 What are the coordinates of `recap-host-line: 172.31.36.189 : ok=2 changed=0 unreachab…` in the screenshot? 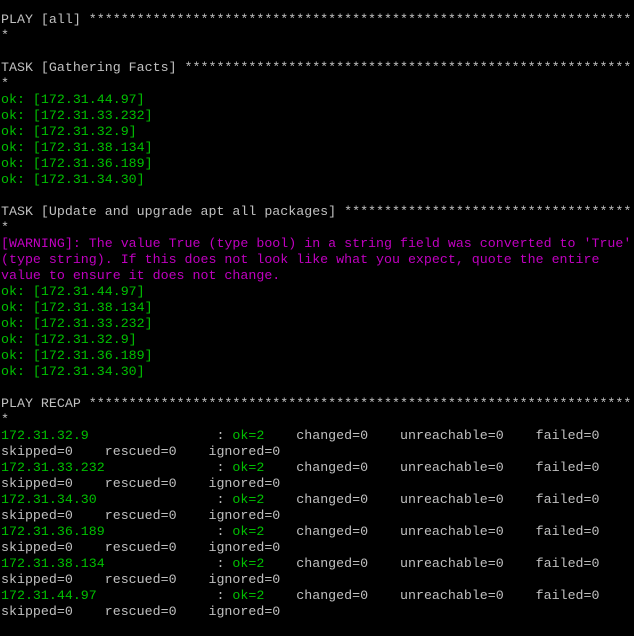 It's located at (300, 531).